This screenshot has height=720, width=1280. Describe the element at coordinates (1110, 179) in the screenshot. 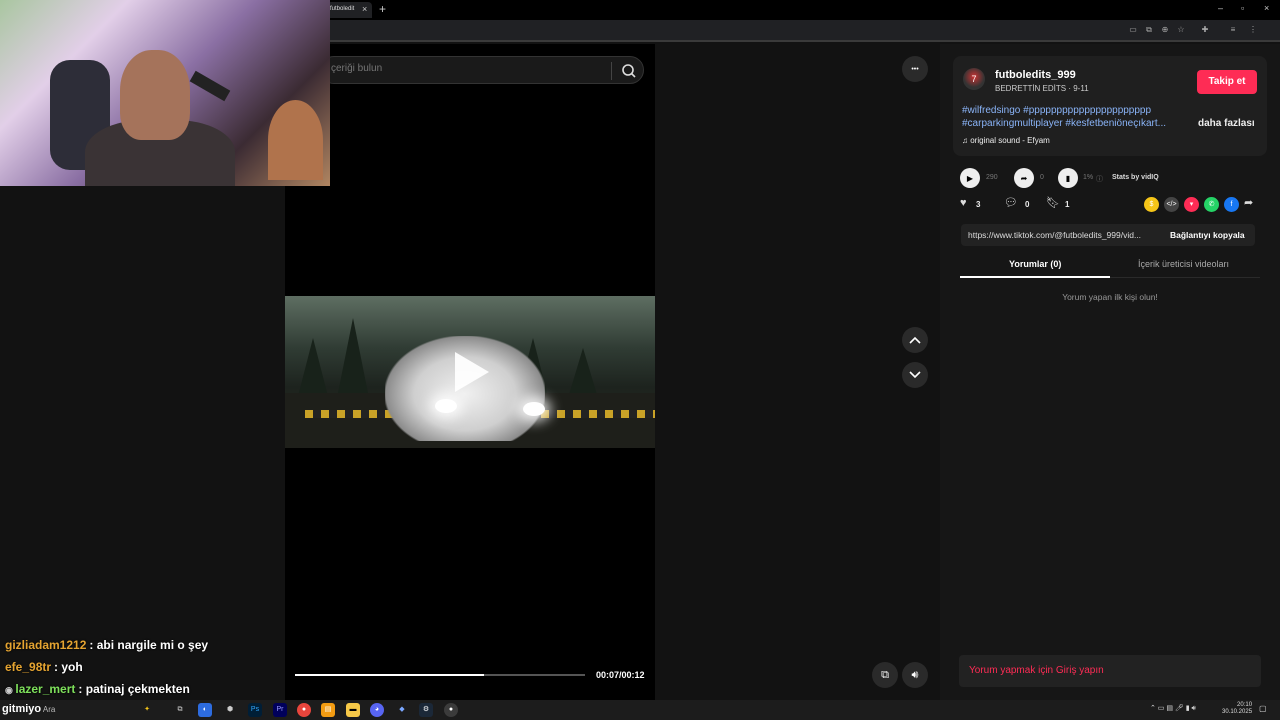

I see `stats-row: ▶ 290 ➦ 0 ▮ 1% ⓘ Stats by vidIQ` at that location.